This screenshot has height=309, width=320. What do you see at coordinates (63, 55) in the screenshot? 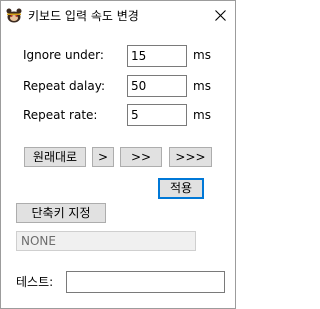
I see `ignore-under-label: Ignore under:` at bounding box center [63, 55].